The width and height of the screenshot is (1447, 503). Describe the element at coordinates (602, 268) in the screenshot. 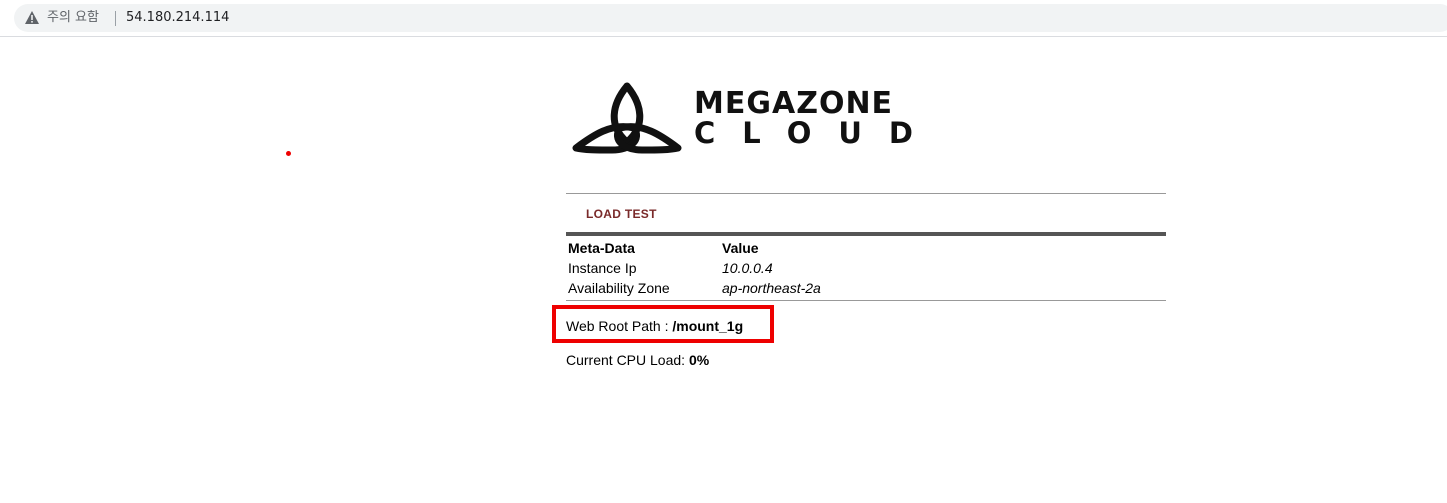

I see `row-key-instance-ip: Instance Ip` at that location.